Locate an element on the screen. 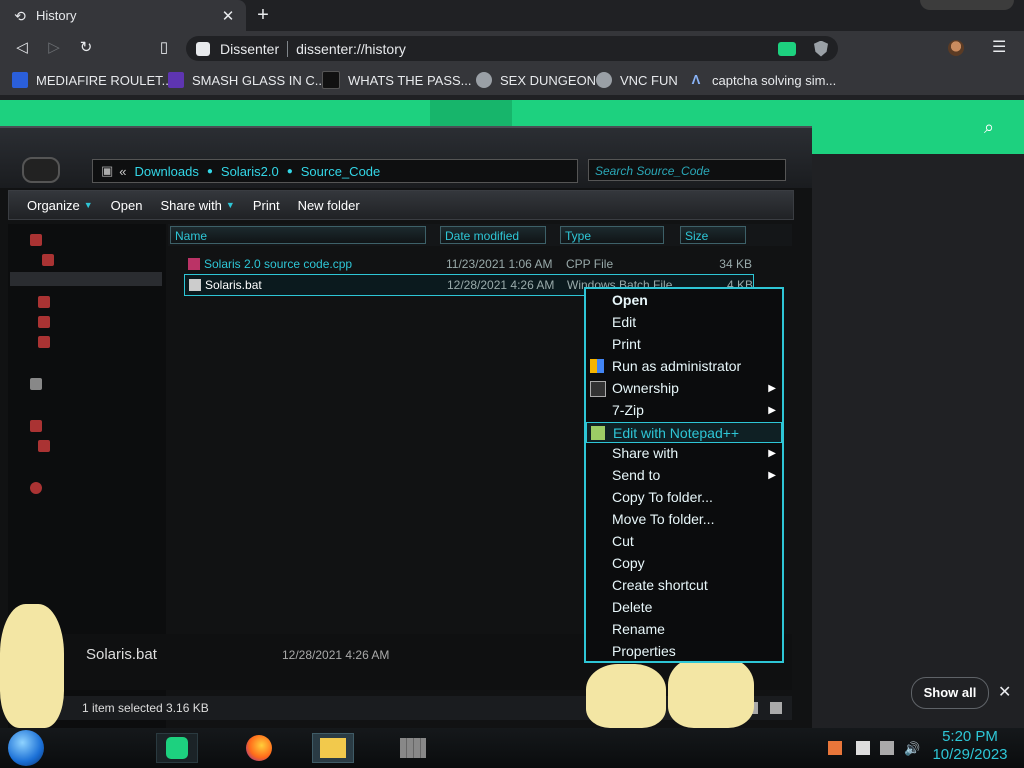 This screenshot has height=768, width=1024. menu-item-create-shortcut: Create shortcut is located at coordinates (684, 585).